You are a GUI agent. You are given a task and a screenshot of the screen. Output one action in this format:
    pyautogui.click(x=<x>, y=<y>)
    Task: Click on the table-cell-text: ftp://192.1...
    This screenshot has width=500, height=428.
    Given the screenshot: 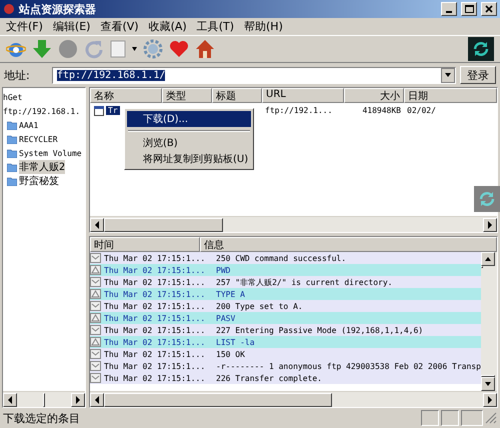 What is the action you would take?
    pyautogui.click(x=299, y=110)
    